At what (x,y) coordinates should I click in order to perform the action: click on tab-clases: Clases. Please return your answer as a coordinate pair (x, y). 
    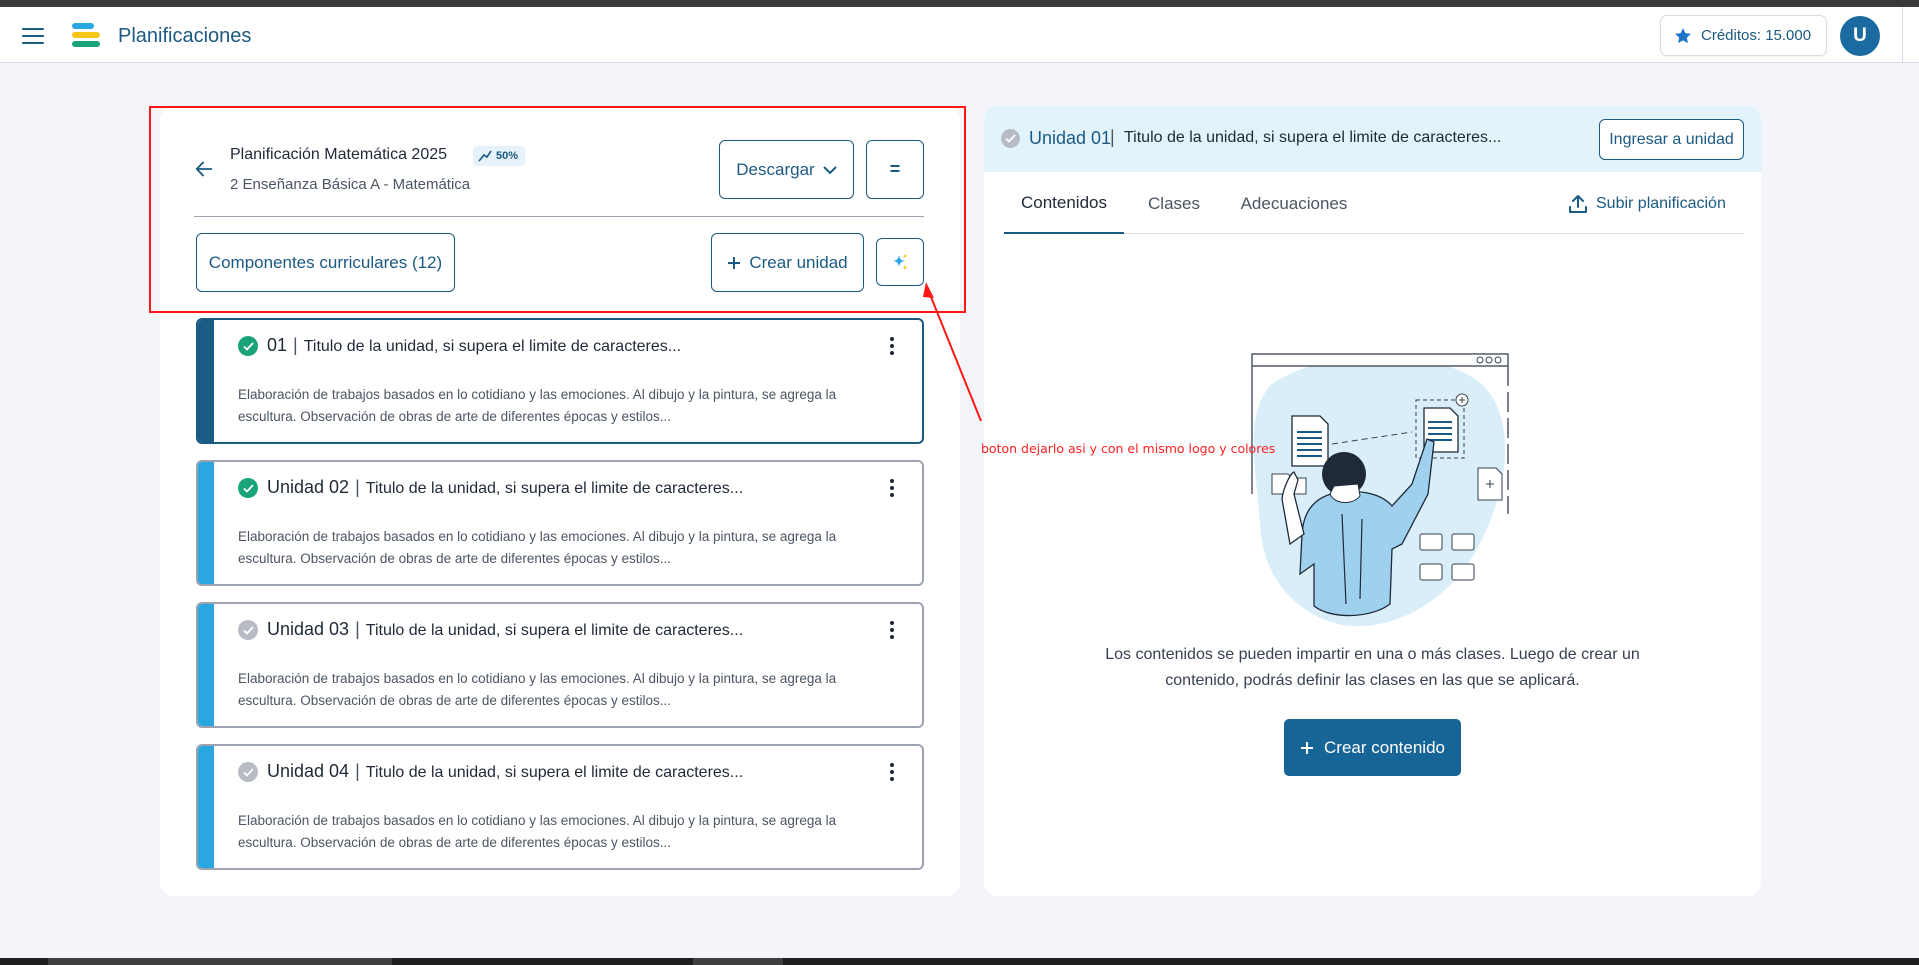
    Looking at the image, I should click on (1174, 204).